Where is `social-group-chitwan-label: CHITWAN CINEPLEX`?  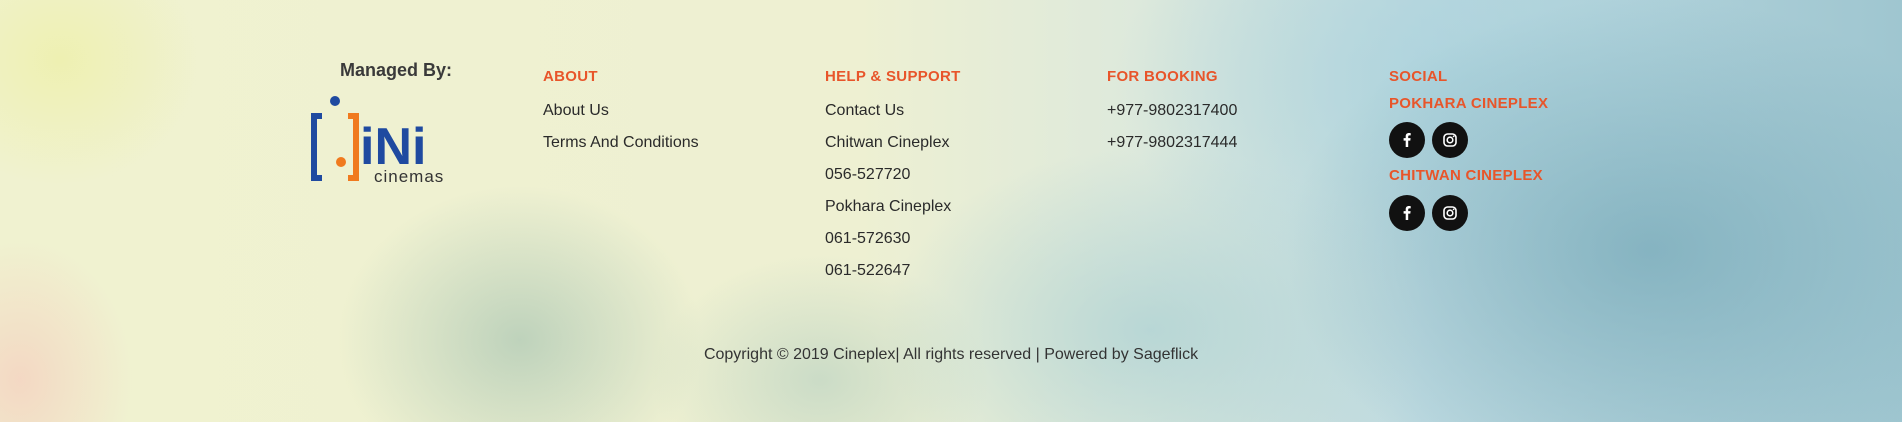
social-group-chitwan-label: CHITWAN CINEPLEX is located at coordinates (1466, 175).